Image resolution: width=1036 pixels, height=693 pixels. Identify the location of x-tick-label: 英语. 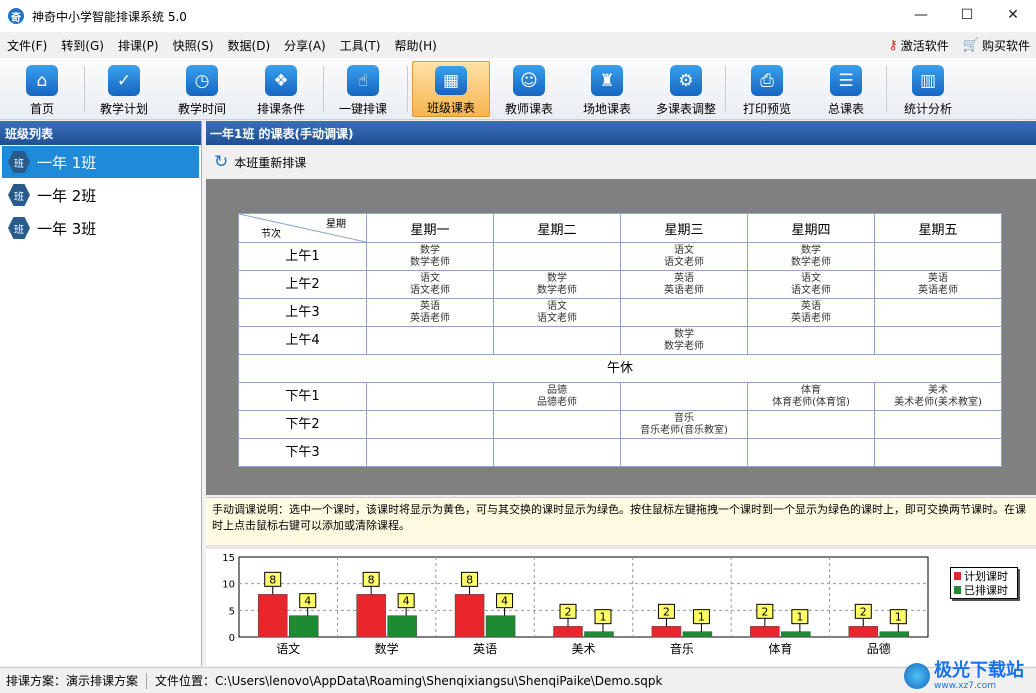
(485, 649).